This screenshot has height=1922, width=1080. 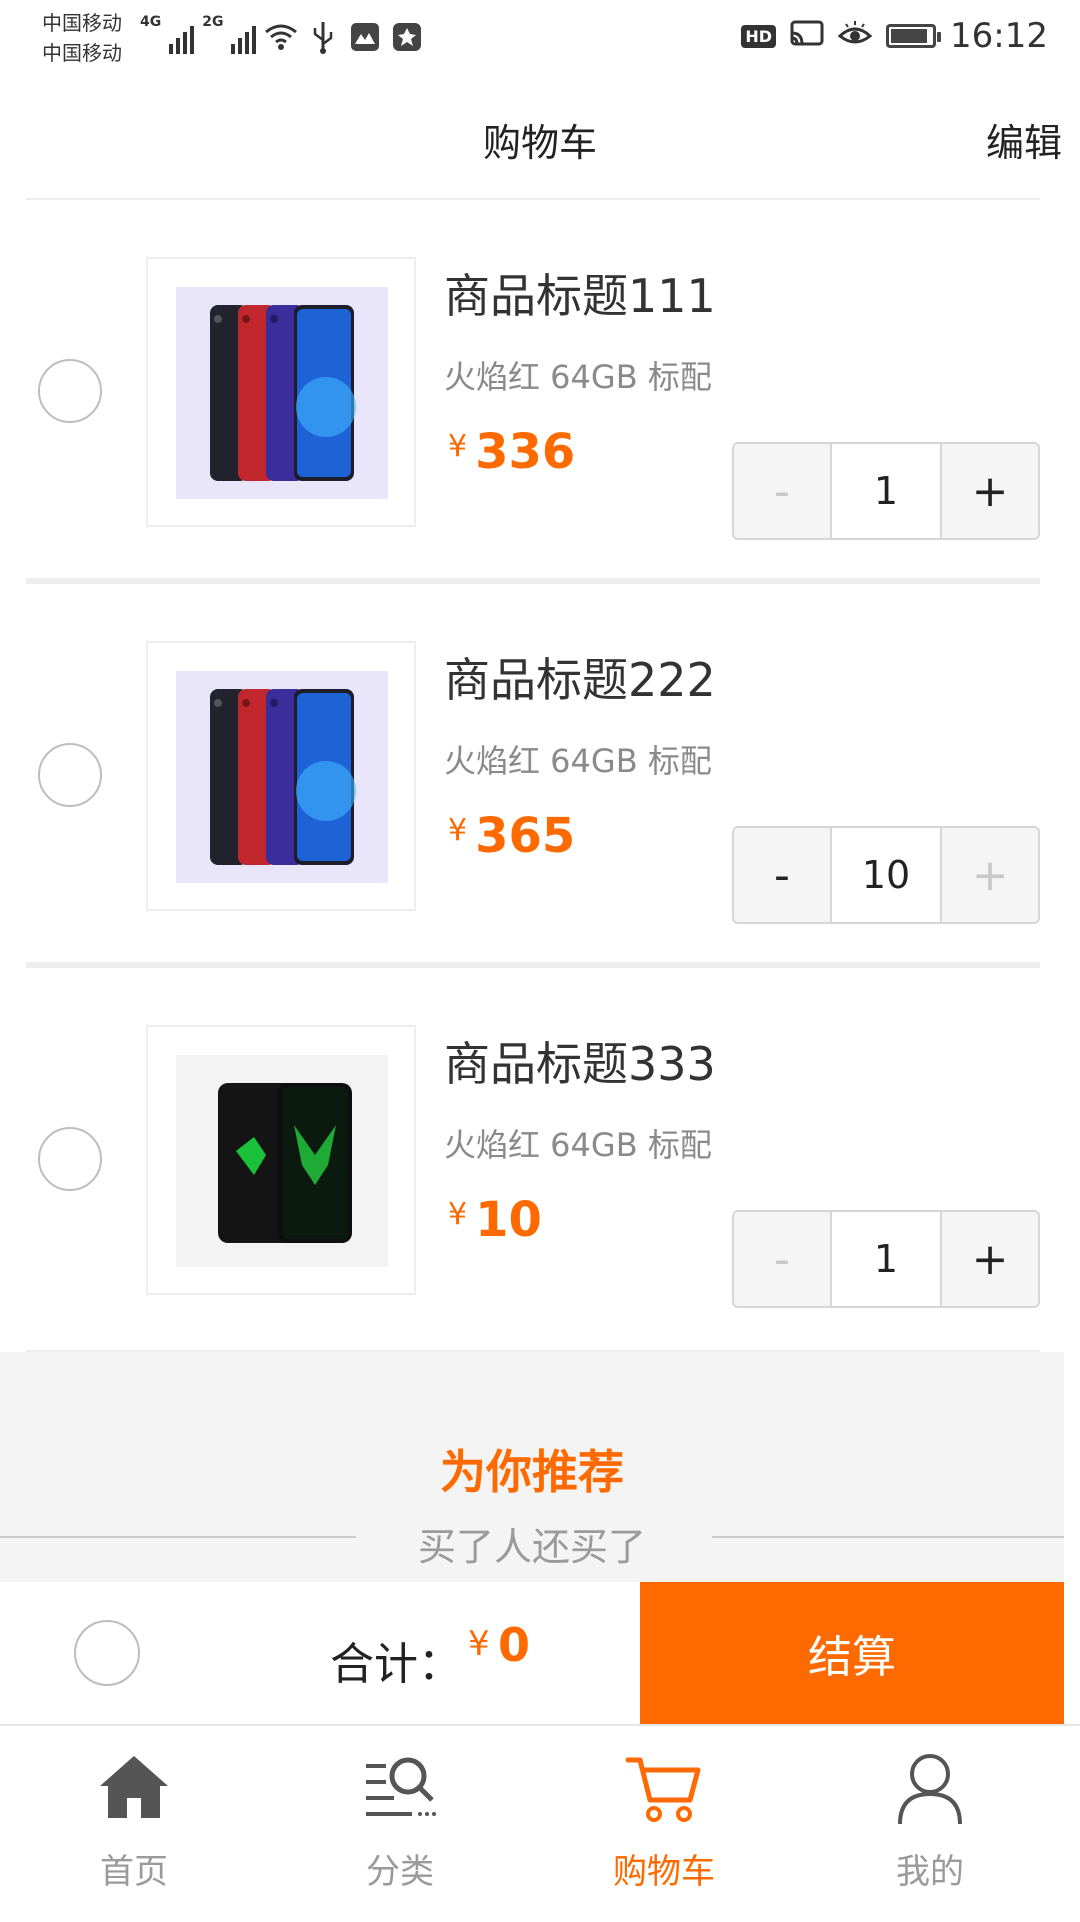 I want to click on carrier-name-1: 中国移动, so click(x=82, y=23).